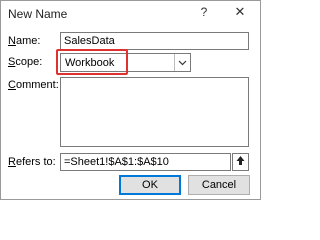  Describe the element at coordinates (33, 85) in the screenshot. I see `comment-label: Comment:` at that location.